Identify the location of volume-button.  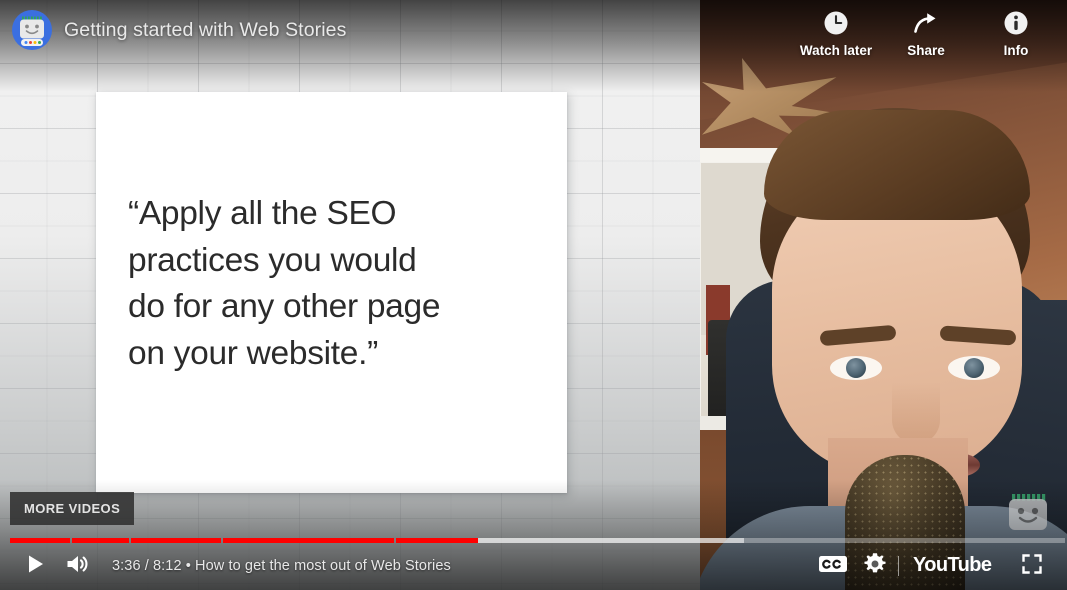
(77, 566).